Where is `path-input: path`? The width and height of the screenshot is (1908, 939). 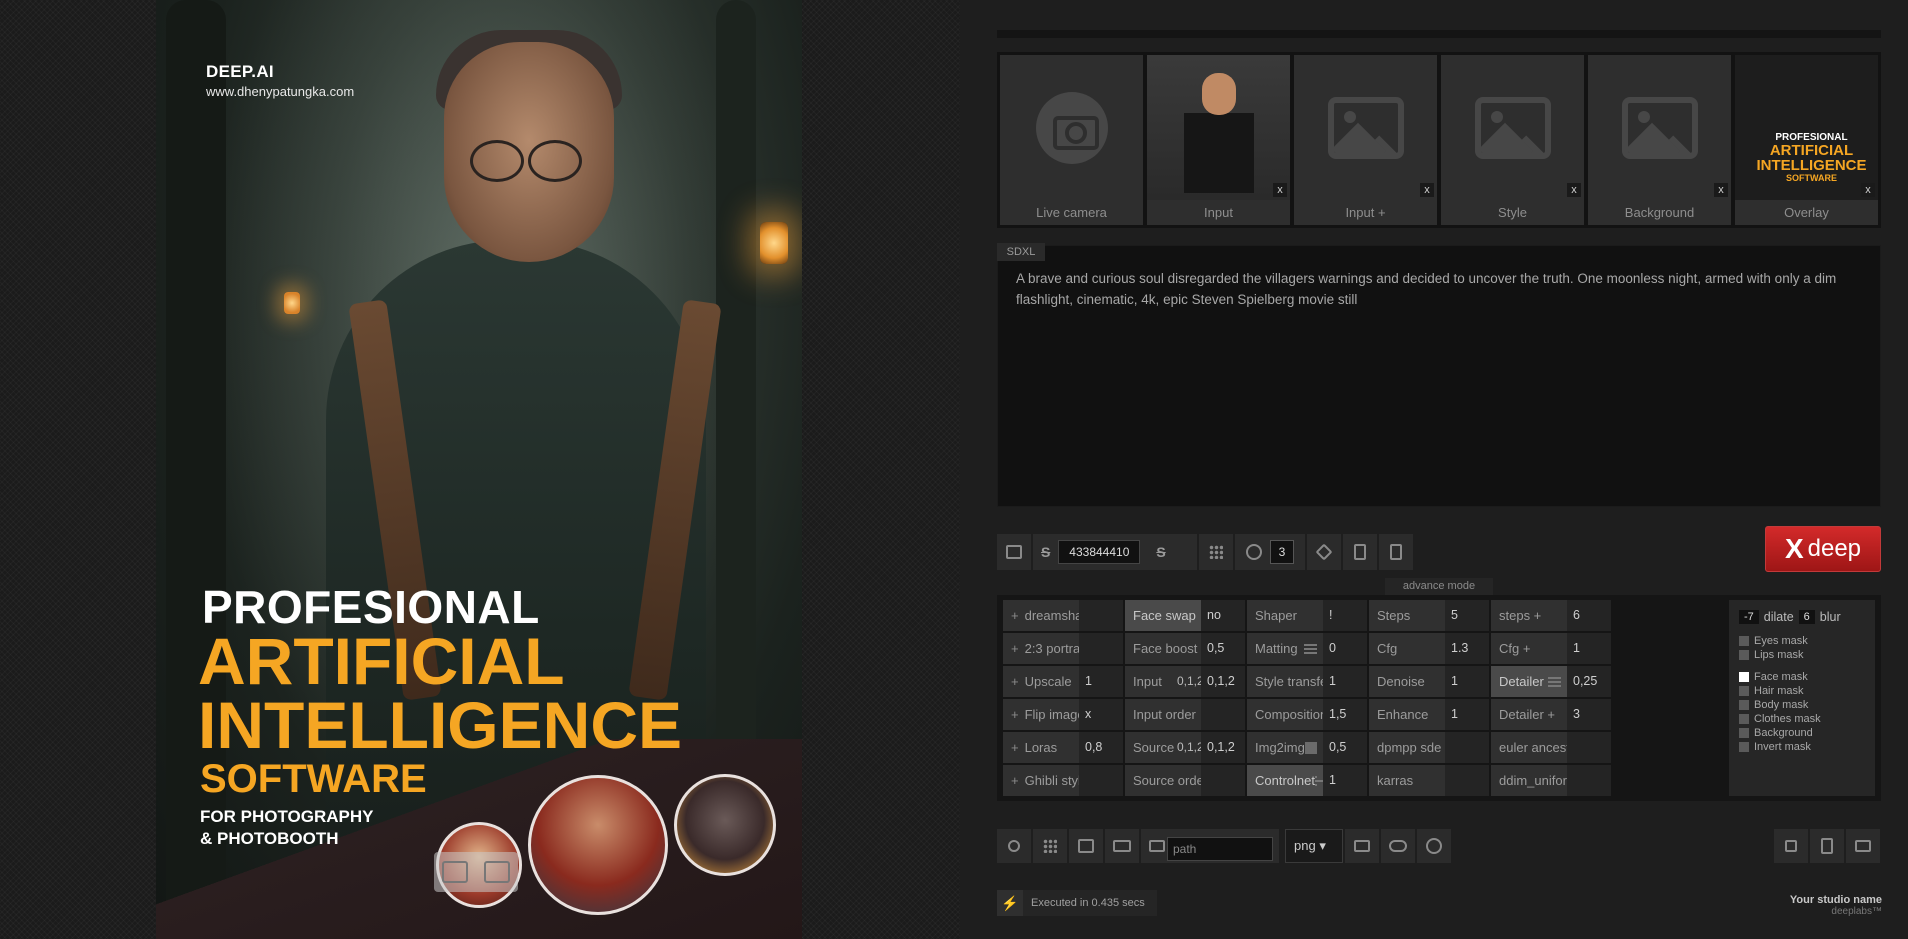
path-input: path is located at coordinates (1220, 848).